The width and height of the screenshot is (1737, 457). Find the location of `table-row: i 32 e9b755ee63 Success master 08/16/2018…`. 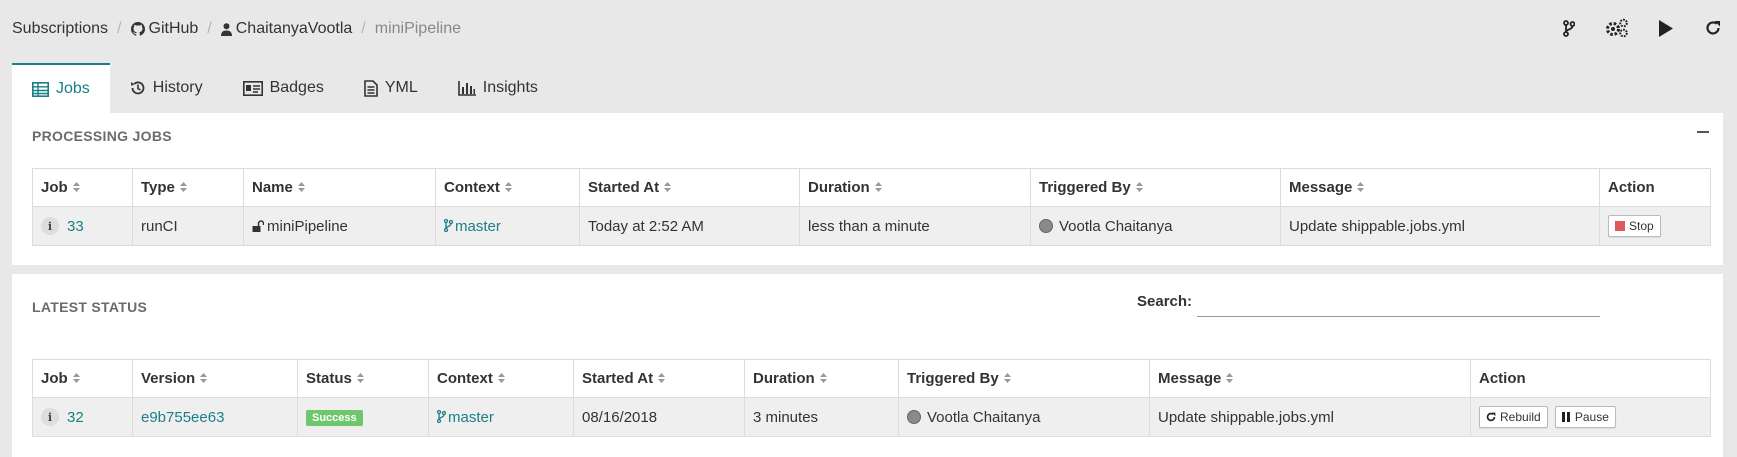

table-row: i 32 e9b755ee63 Success master 08/16/2018… is located at coordinates (871, 417).